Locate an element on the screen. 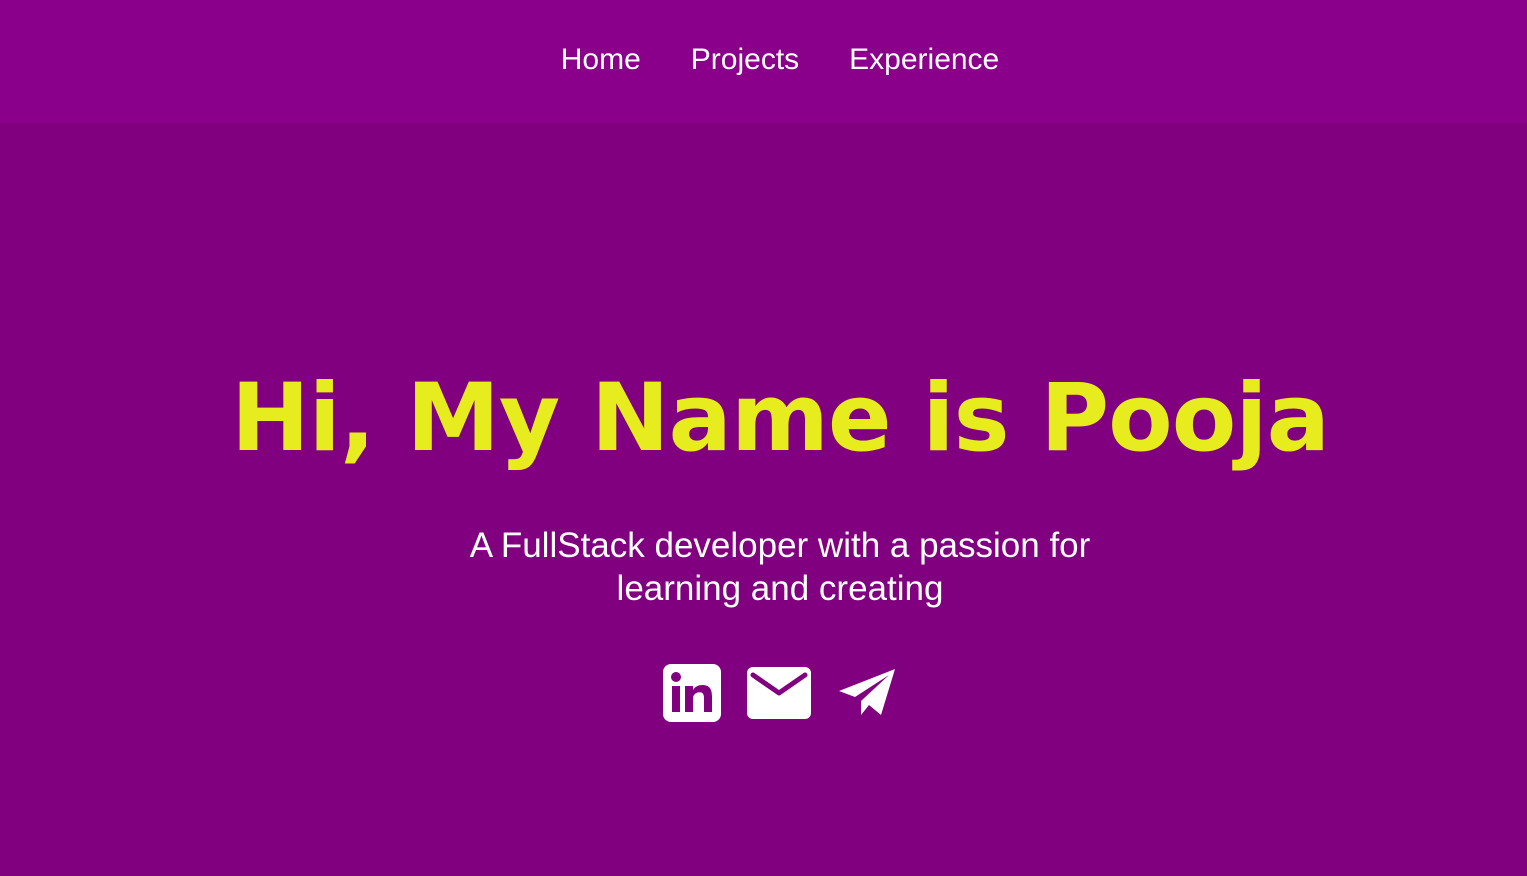  social-links is located at coordinates (763, 693).